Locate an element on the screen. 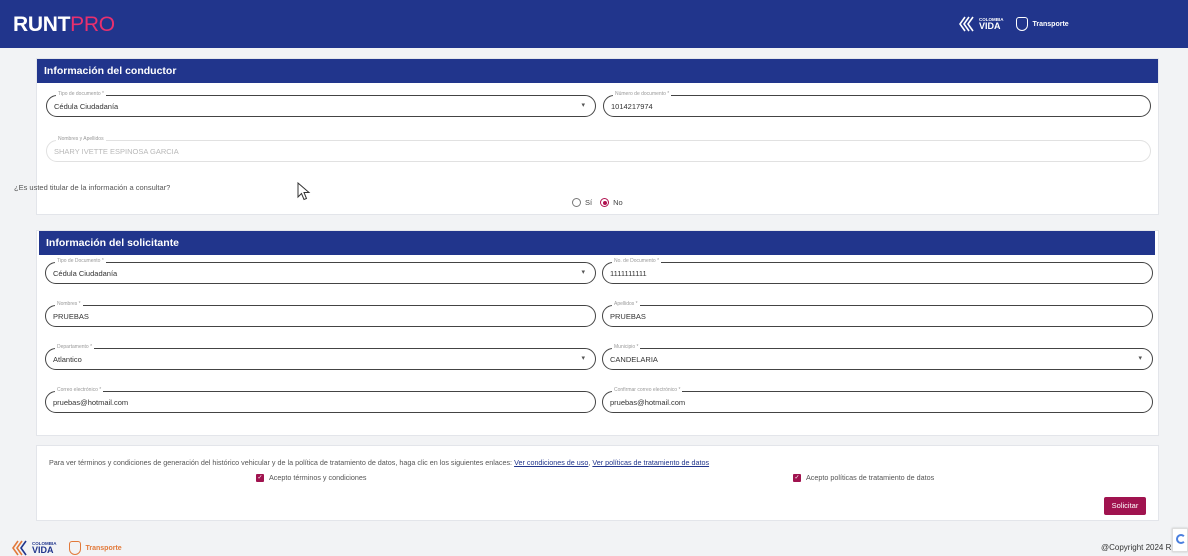 Image resolution: width=1188 pixels, height=556 pixels. recaptcha-badge is located at coordinates (1180, 540).